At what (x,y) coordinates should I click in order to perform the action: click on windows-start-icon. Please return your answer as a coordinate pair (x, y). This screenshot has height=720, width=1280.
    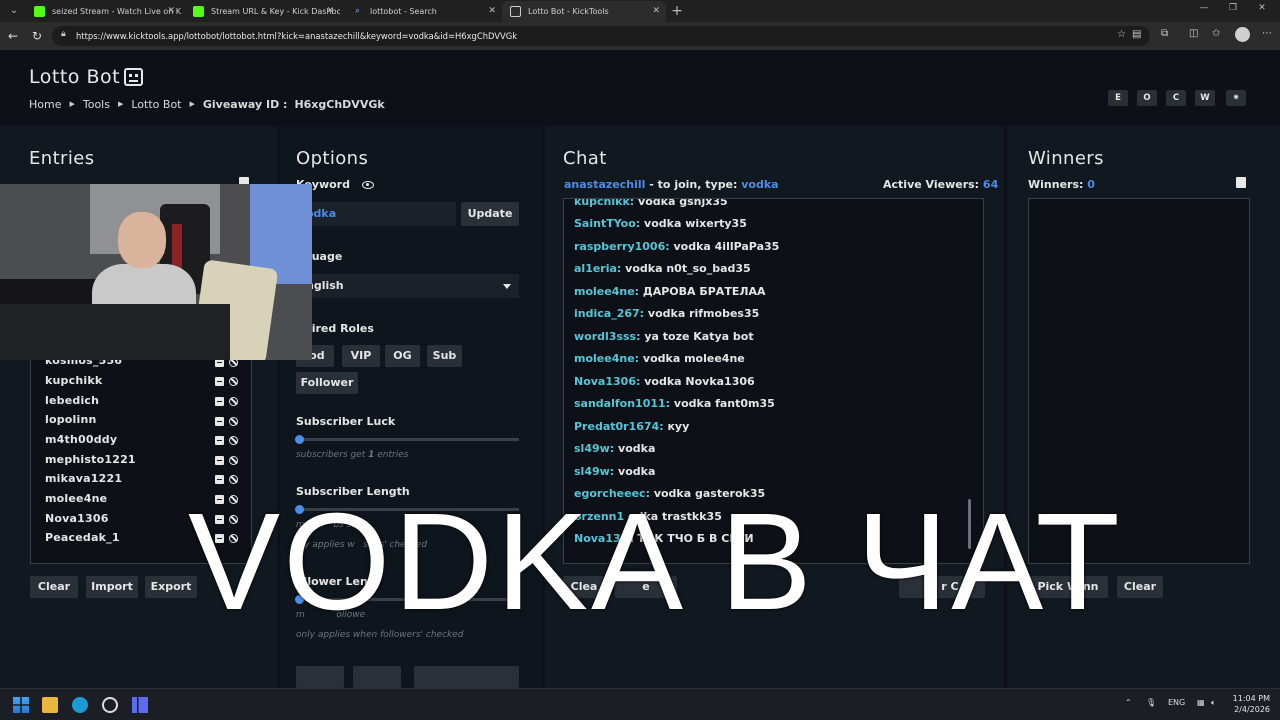
    Looking at the image, I should click on (21, 705).